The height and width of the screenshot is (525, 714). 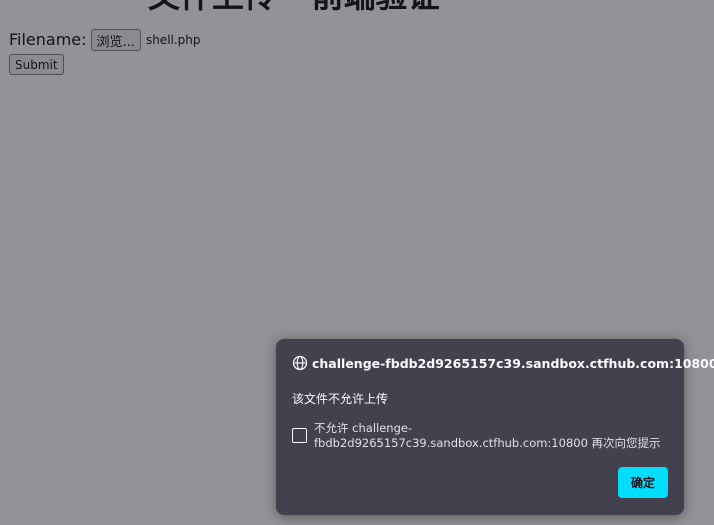 What do you see at coordinates (340, 399) in the screenshot?
I see `dialog-message: 该文件不允许上传` at bounding box center [340, 399].